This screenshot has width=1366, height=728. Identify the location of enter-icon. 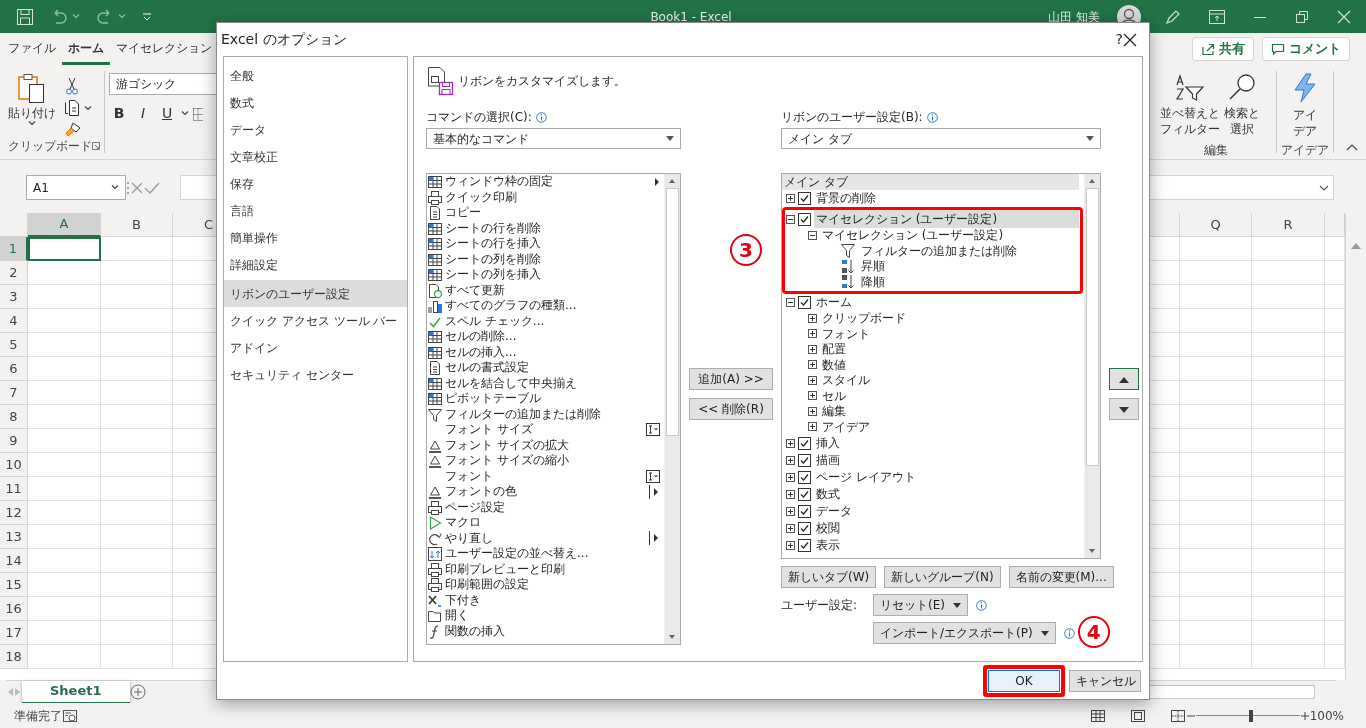
(152, 187).